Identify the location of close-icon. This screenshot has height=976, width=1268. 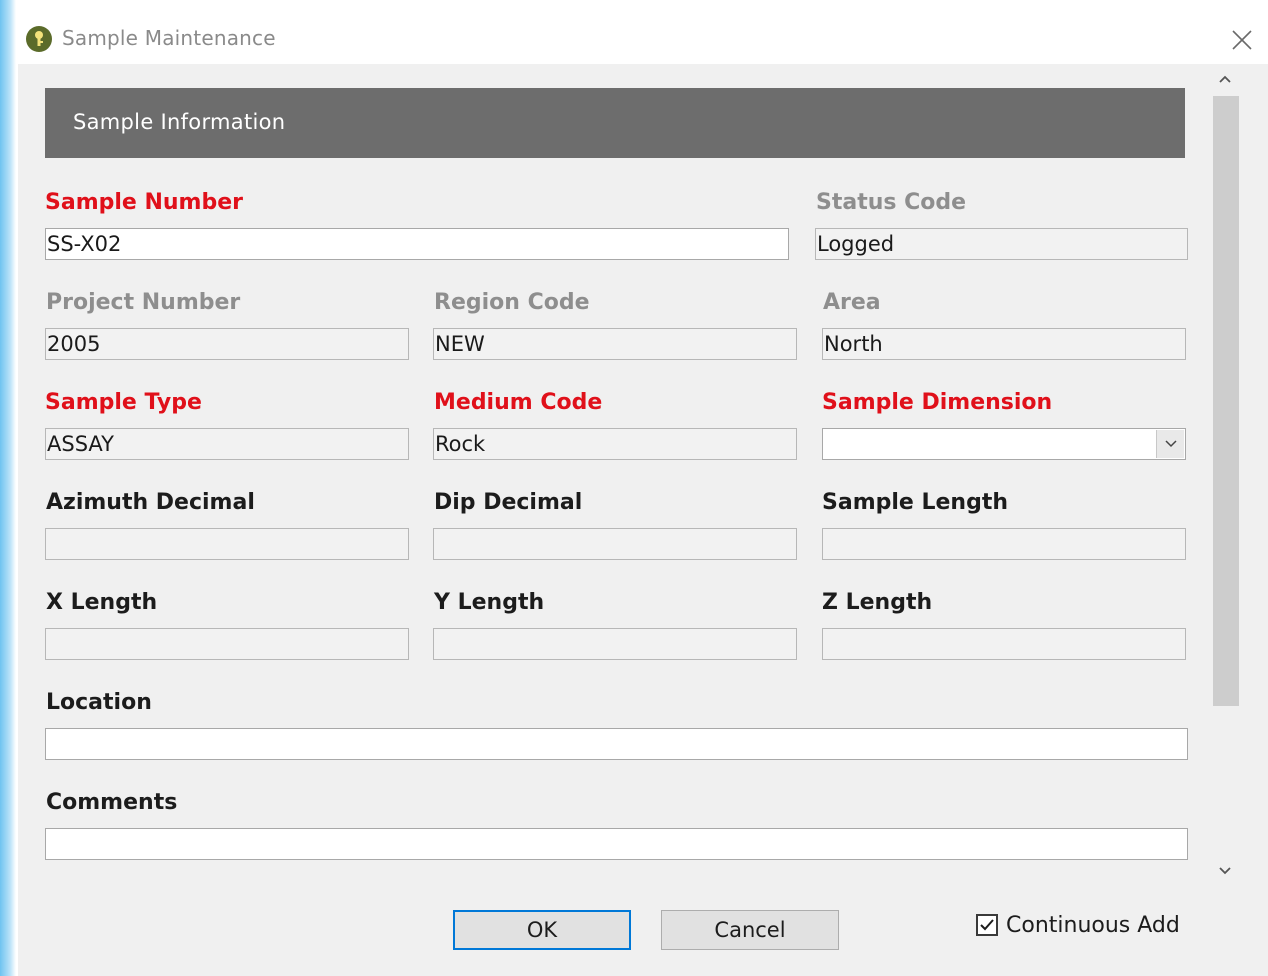
(1242, 40).